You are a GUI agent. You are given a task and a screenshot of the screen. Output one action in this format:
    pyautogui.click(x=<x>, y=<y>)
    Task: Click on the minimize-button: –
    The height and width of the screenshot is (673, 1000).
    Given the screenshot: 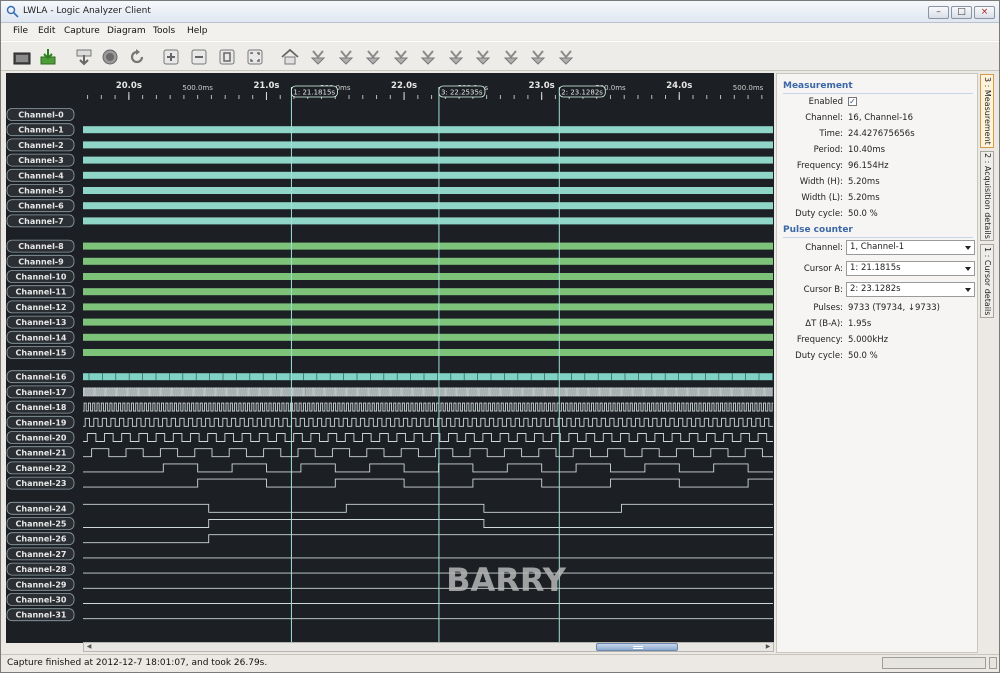 What is the action you would take?
    pyautogui.click(x=938, y=12)
    